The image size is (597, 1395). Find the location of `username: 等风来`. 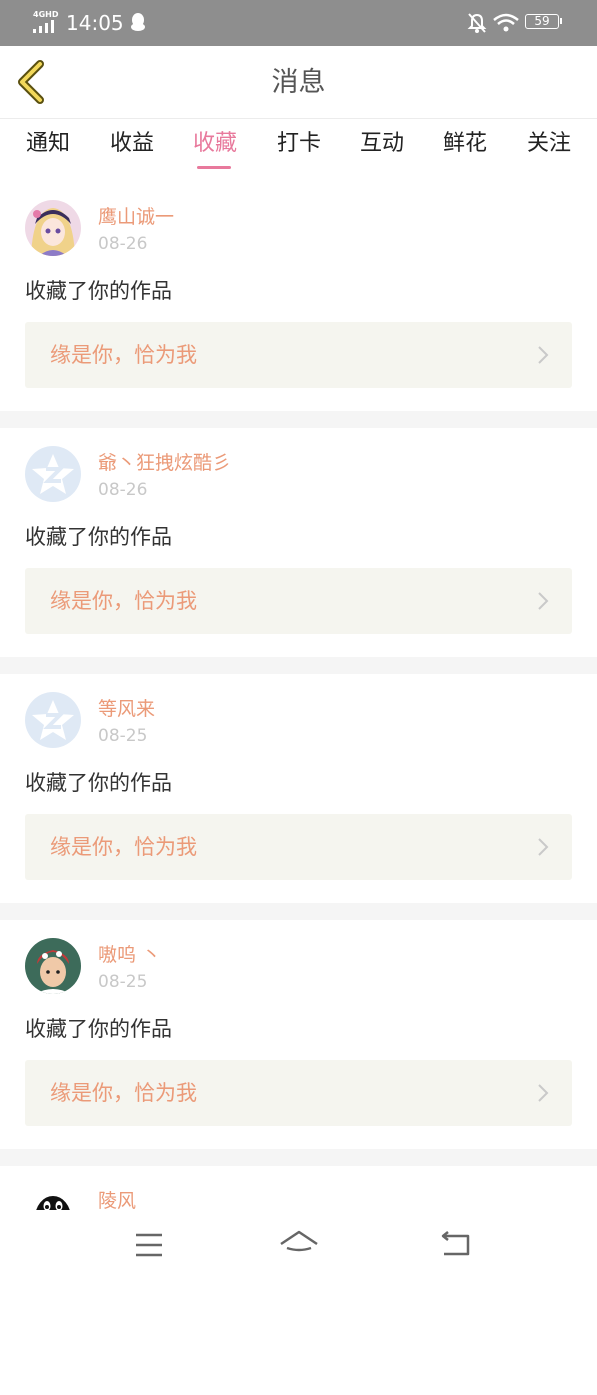

username: 等风来 is located at coordinates (126, 709).